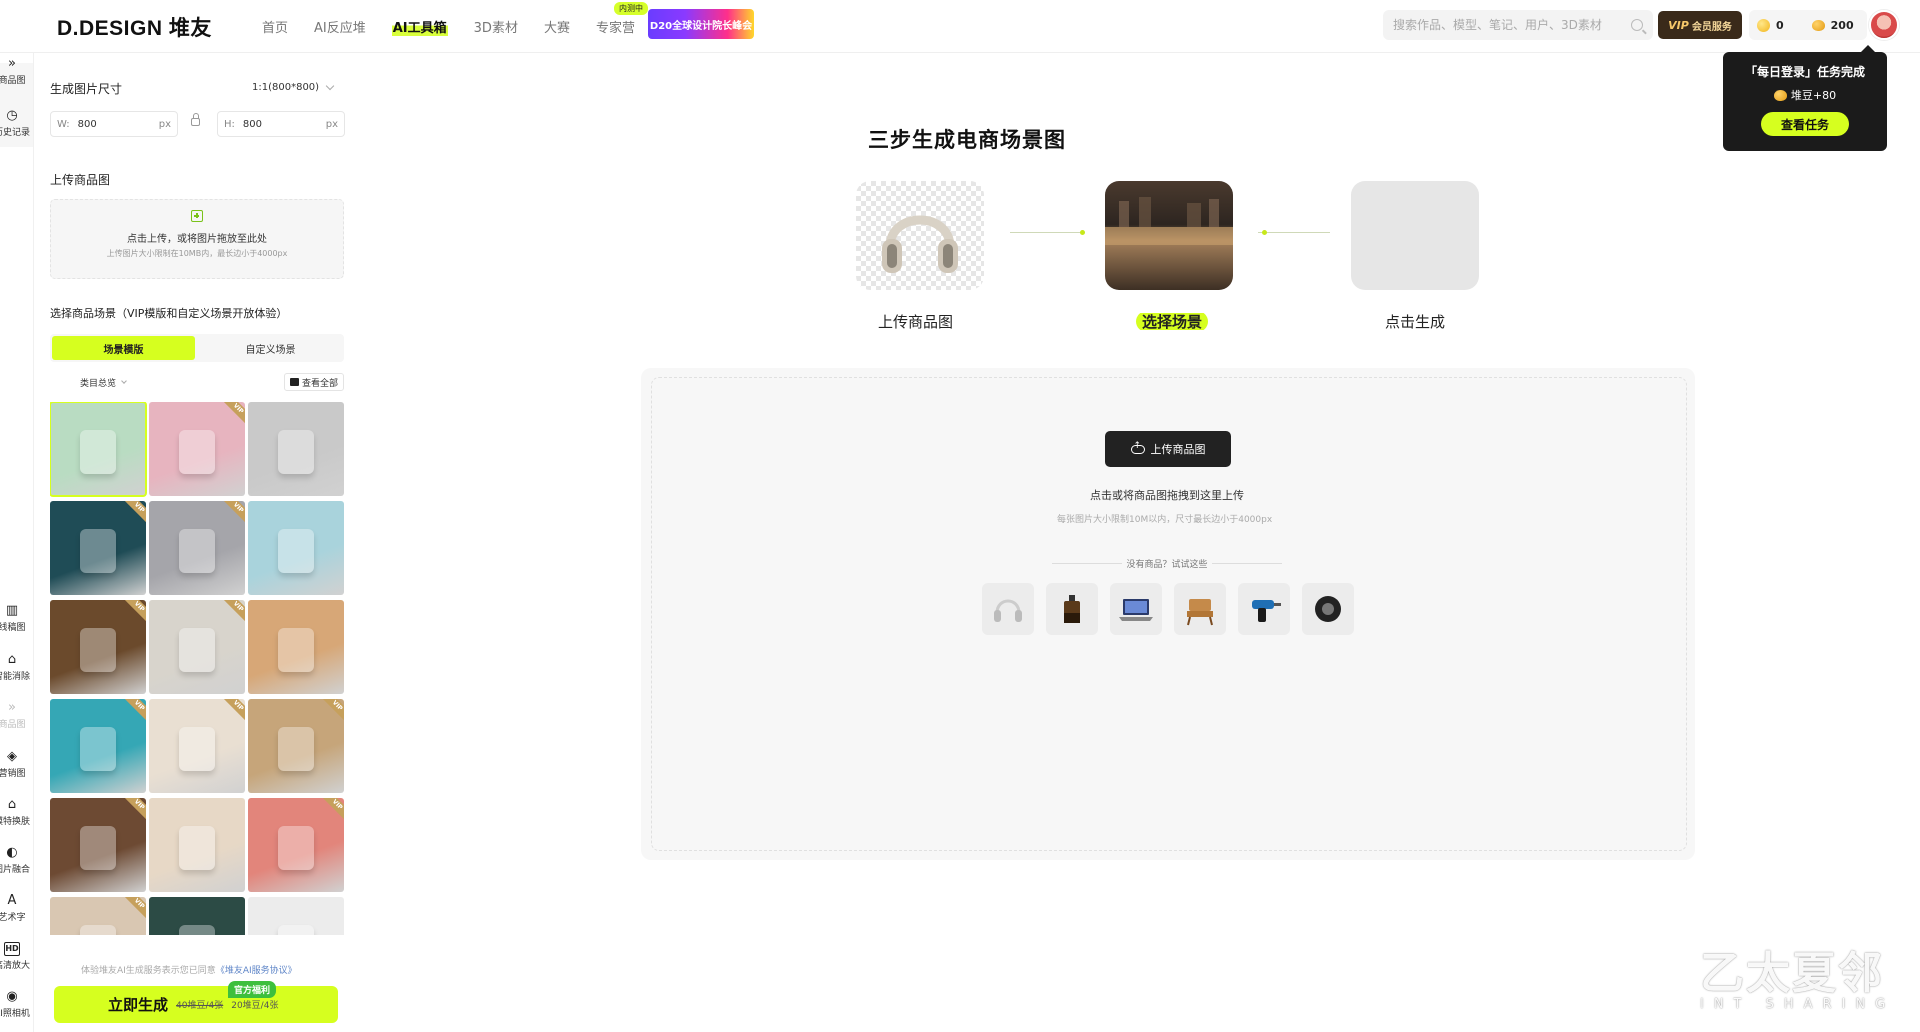 This screenshot has width=1920, height=1032. I want to click on summit-banner: D20全球设计院长峰会, so click(701, 24).